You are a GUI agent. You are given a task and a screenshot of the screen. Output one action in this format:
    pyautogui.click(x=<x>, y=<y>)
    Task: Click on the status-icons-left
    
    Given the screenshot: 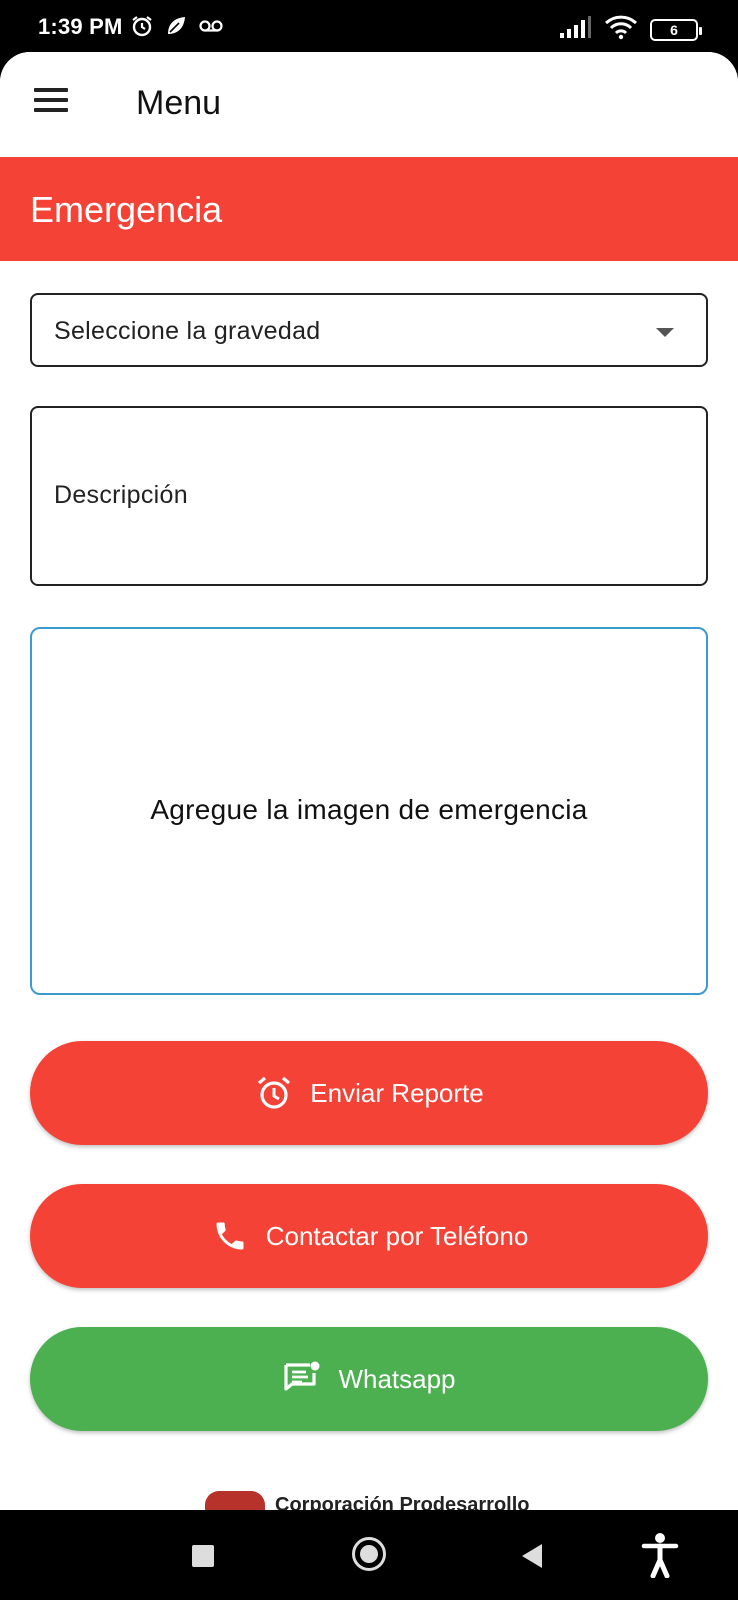 What is the action you would take?
    pyautogui.click(x=177, y=28)
    